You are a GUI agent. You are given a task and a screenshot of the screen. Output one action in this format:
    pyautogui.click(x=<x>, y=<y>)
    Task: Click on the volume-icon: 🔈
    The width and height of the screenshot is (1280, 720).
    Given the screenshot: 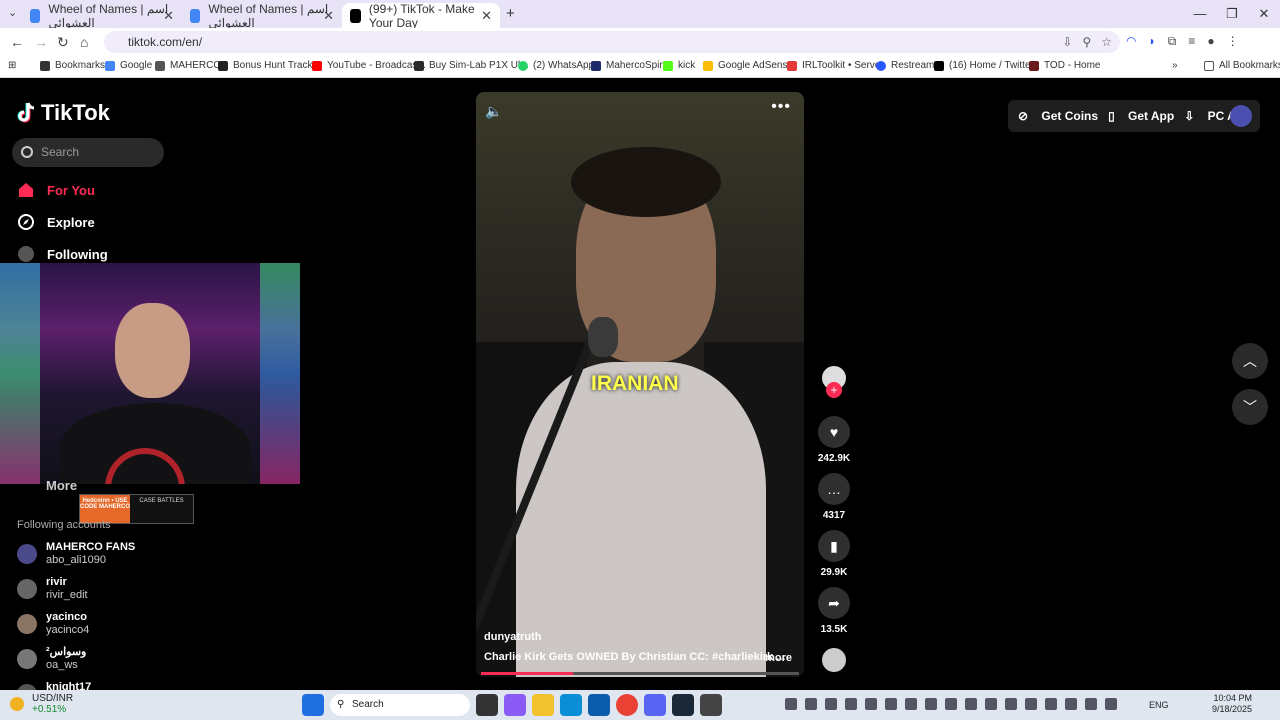 What is the action you would take?
    pyautogui.click(x=493, y=111)
    